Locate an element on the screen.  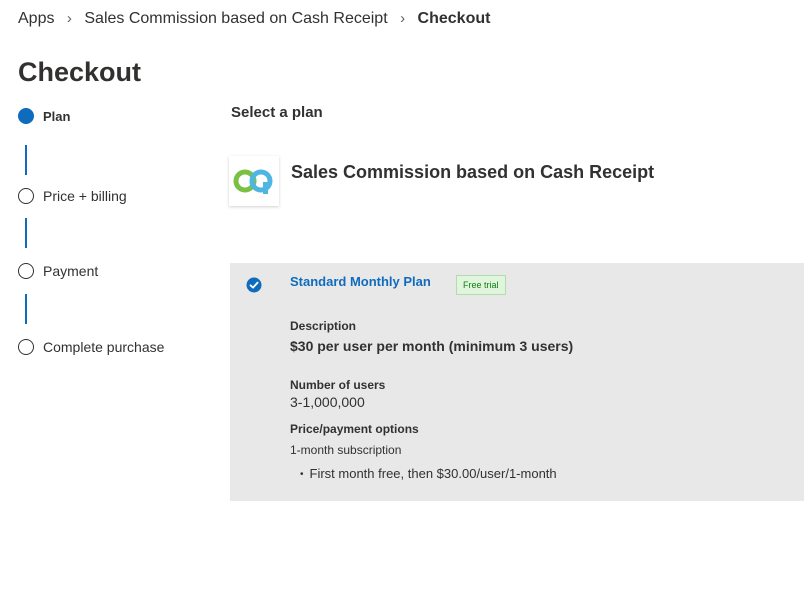
breadcrumb-app-link: Sales Commission based on Cash Receipt is located at coordinates (235, 18).